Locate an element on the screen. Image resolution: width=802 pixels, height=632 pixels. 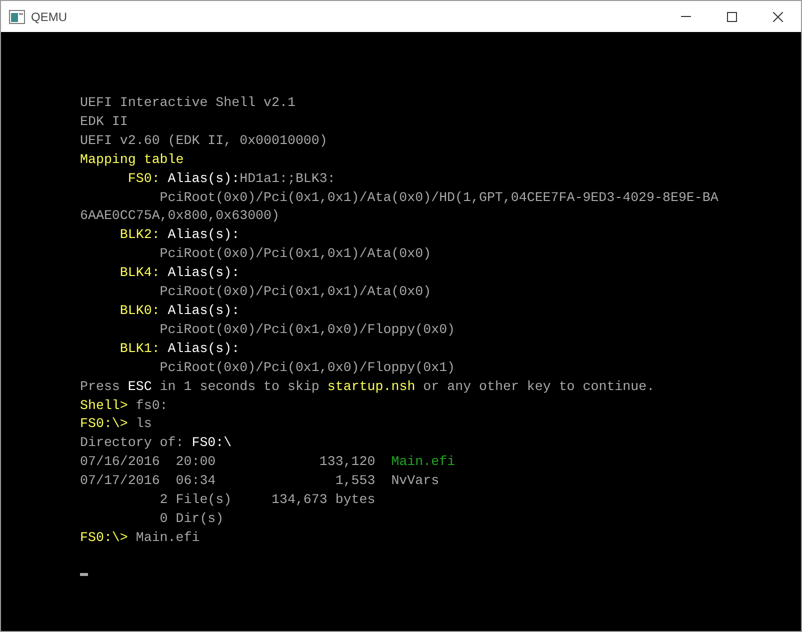
terminal-line: UEFI v2.60 (EDK II, 0x00010000) is located at coordinates (204, 141).